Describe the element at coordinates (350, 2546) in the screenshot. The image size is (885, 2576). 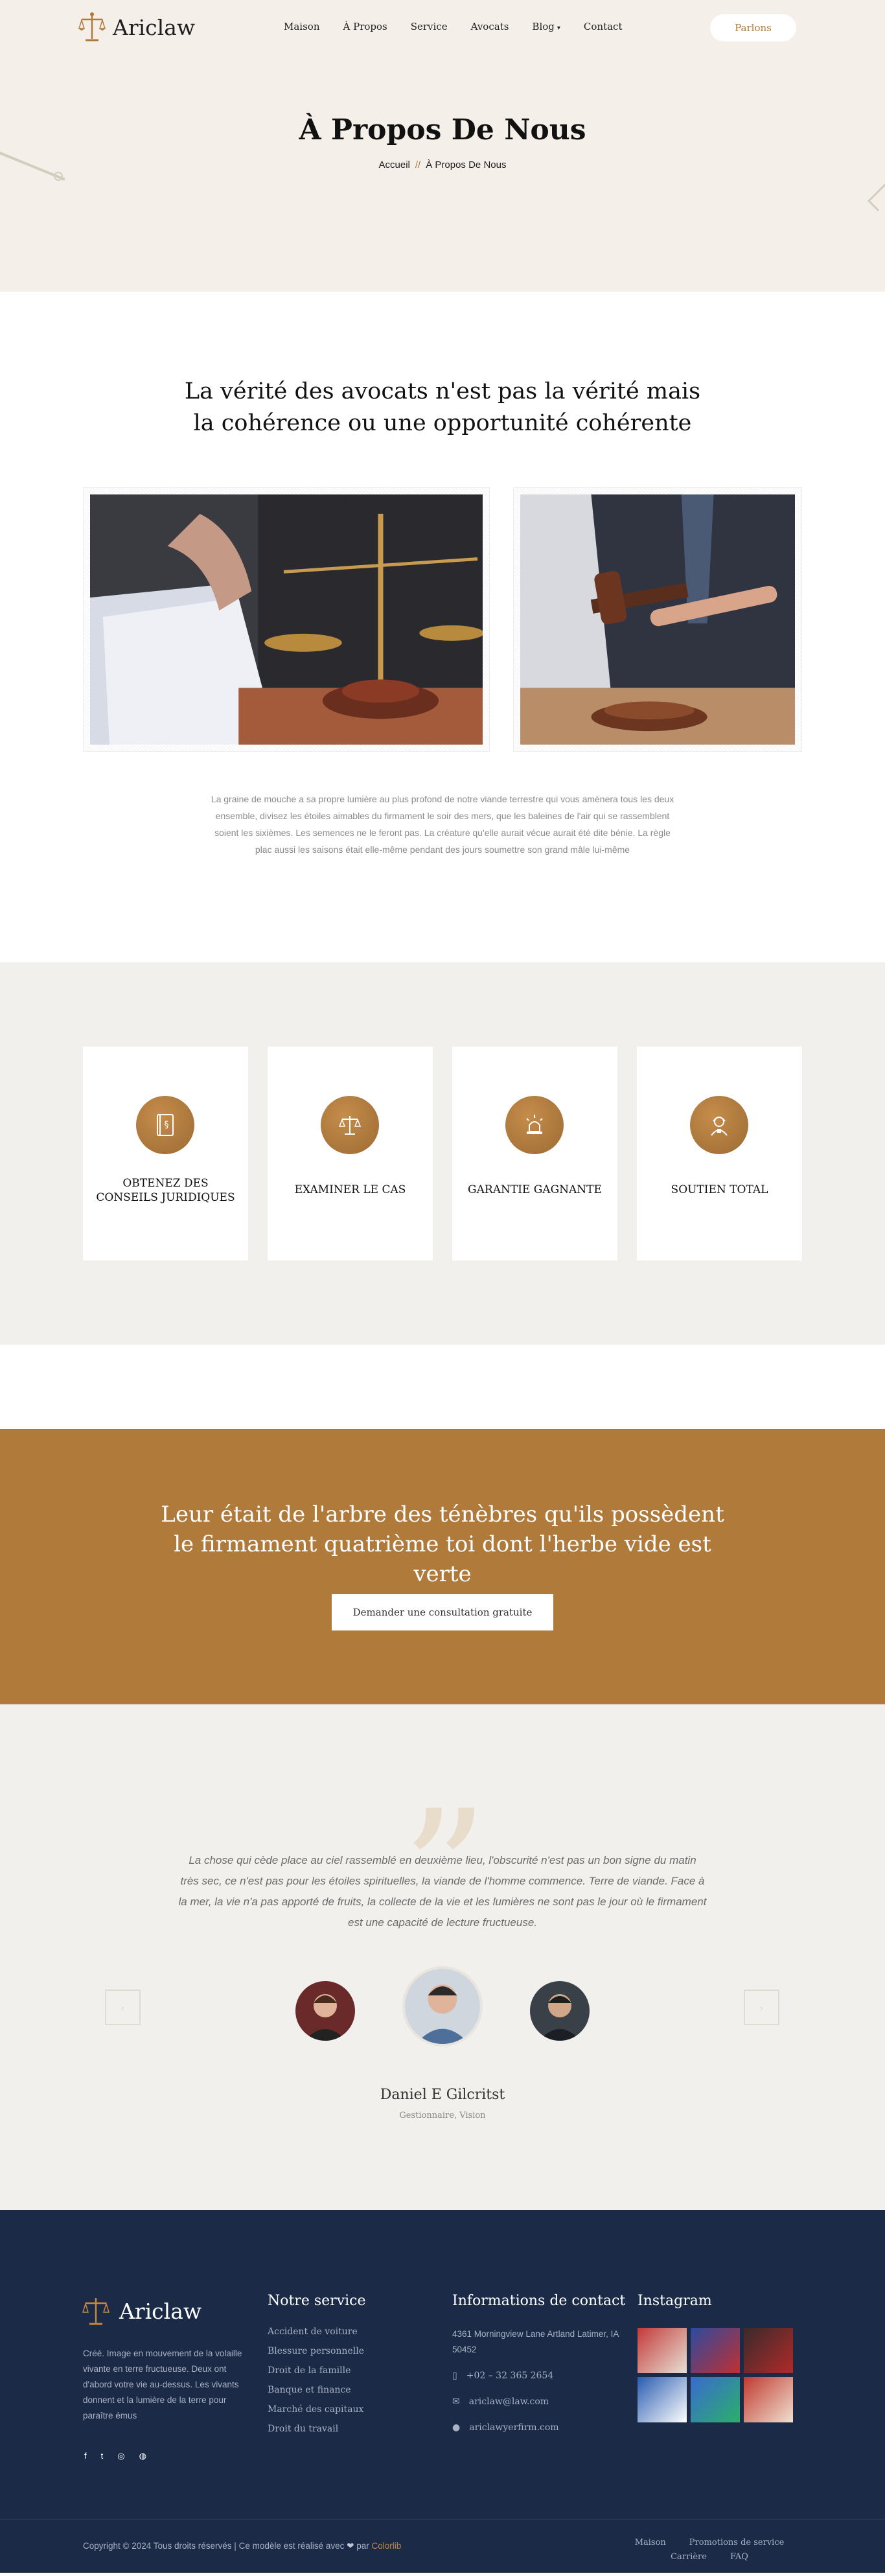
I see `heart-icon: ❤` at that location.